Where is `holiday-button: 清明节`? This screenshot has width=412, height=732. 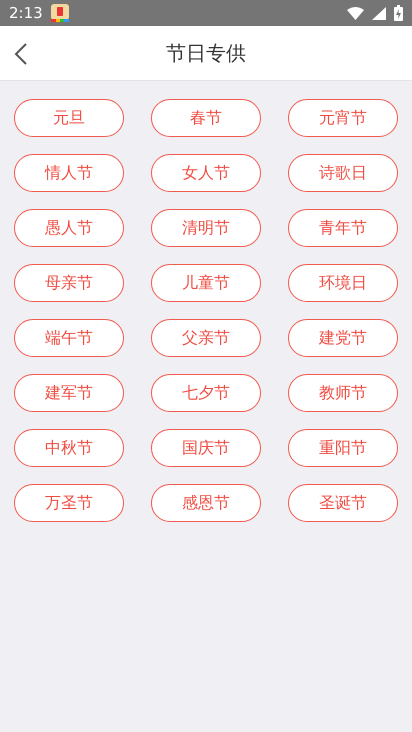
holiday-button: 清明节 is located at coordinates (206, 228).